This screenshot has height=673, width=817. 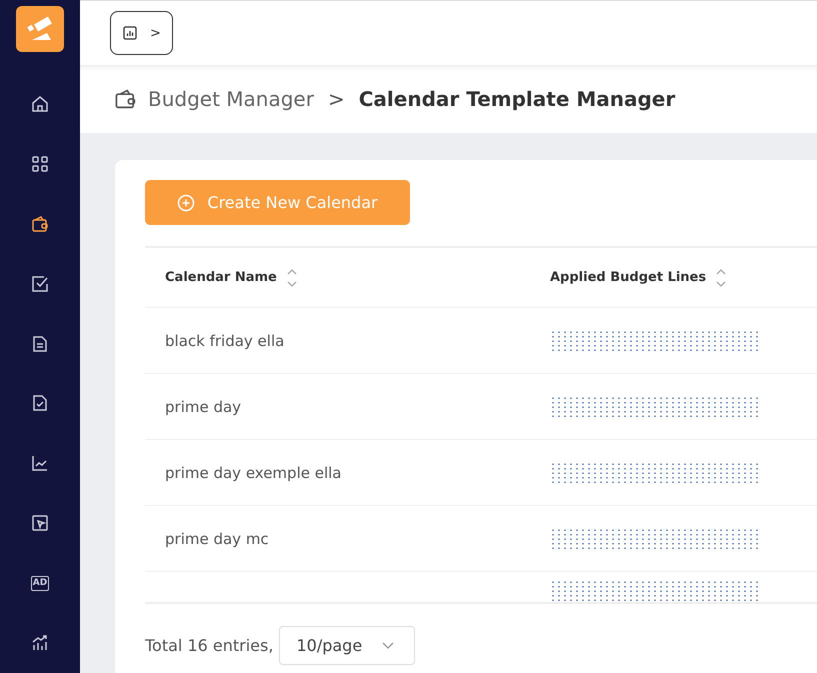 What do you see at coordinates (517, 99) in the screenshot?
I see `page-title: Calendar Template Manager` at bounding box center [517, 99].